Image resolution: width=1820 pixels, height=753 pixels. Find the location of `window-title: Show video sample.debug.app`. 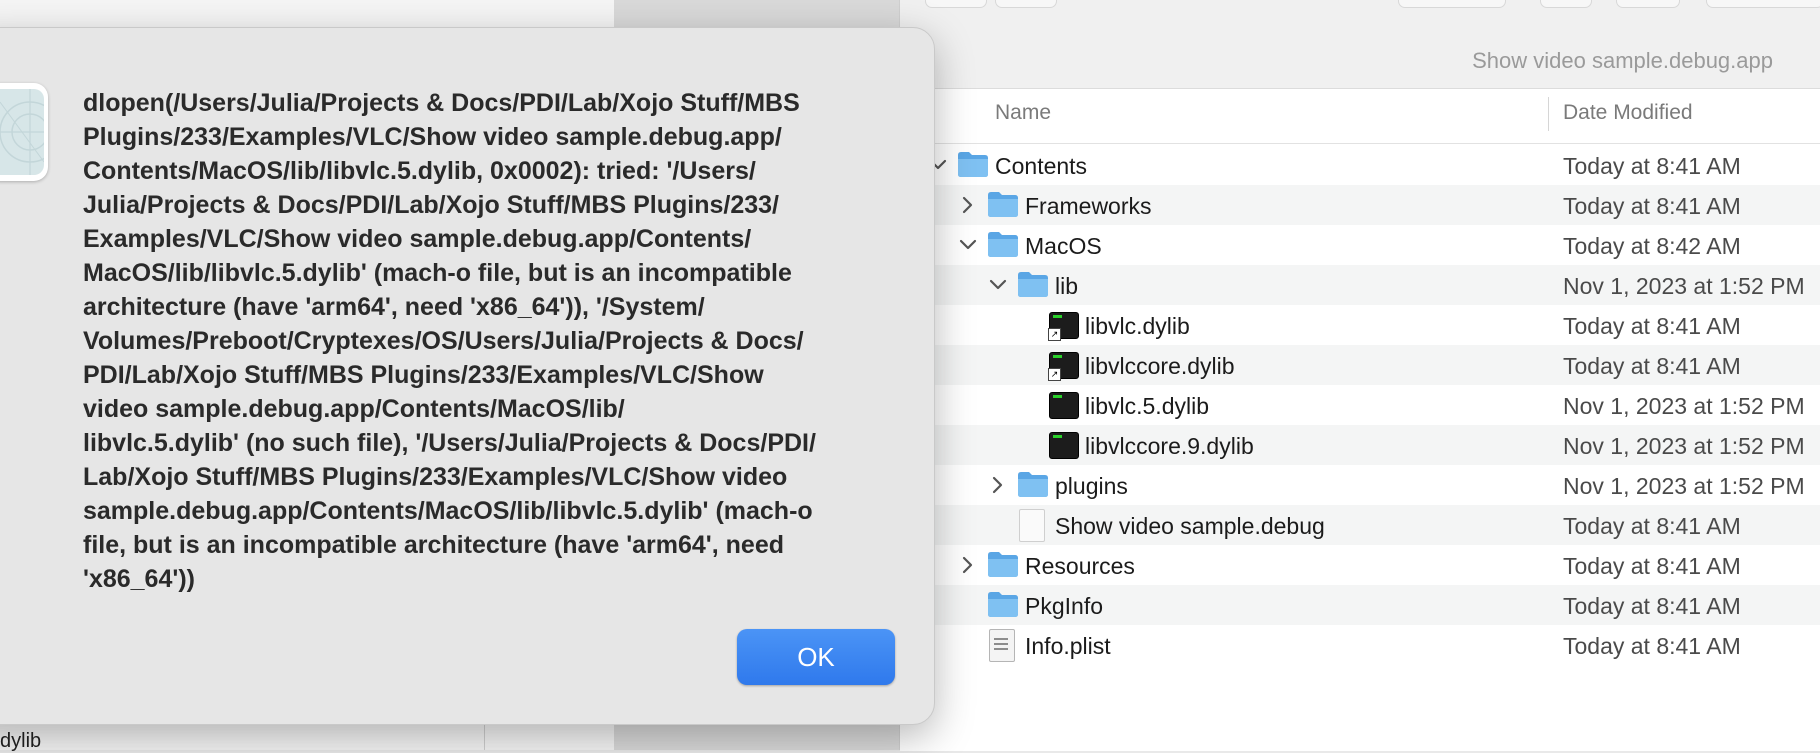

window-title: Show video sample.debug.app is located at coordinates (1622, 60).